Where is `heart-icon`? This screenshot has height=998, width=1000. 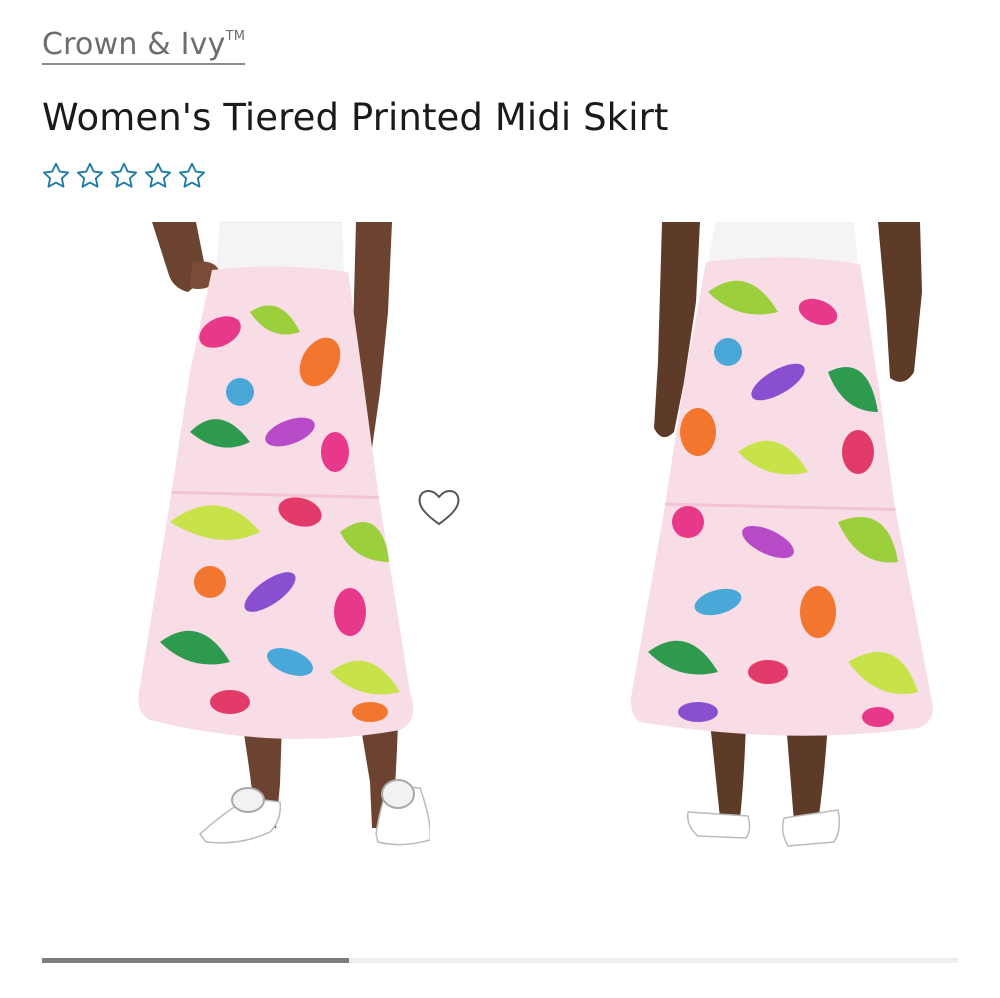
heart-icon is located at coordinates (439, 507).